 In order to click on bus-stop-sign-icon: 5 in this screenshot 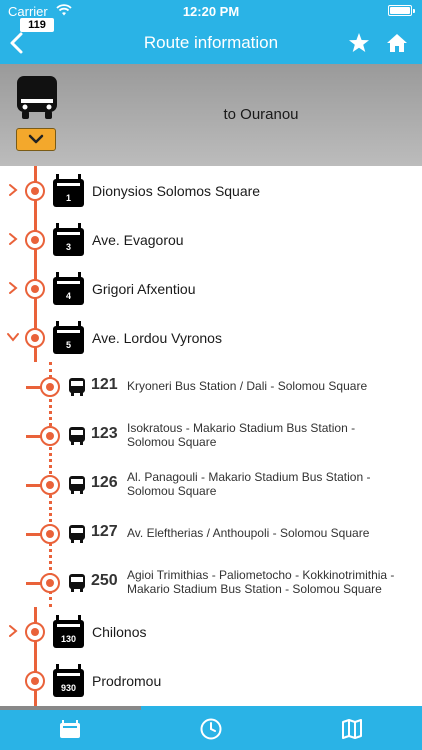, I will do `click(68, 337)`.